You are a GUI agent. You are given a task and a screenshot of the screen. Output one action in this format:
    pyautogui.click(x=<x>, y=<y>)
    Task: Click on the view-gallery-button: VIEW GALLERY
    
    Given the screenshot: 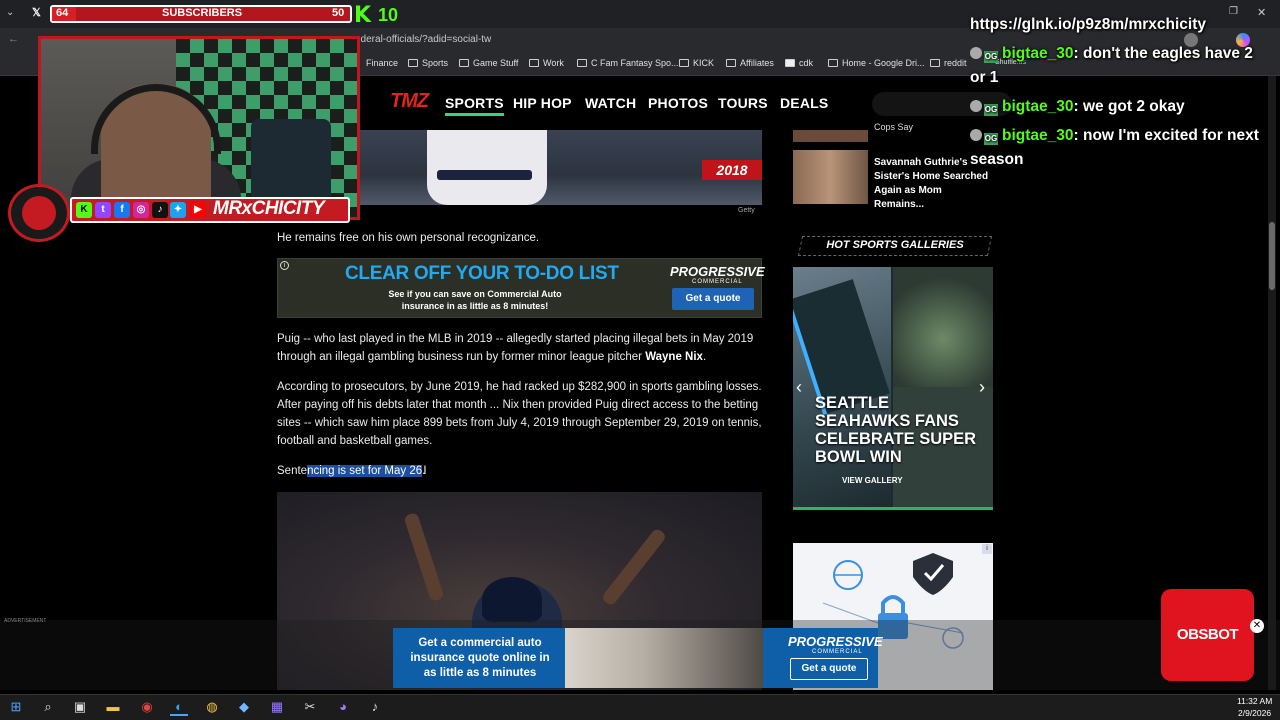 What is the action you would take?
    pyautogui.click(x=872, y=480)
    